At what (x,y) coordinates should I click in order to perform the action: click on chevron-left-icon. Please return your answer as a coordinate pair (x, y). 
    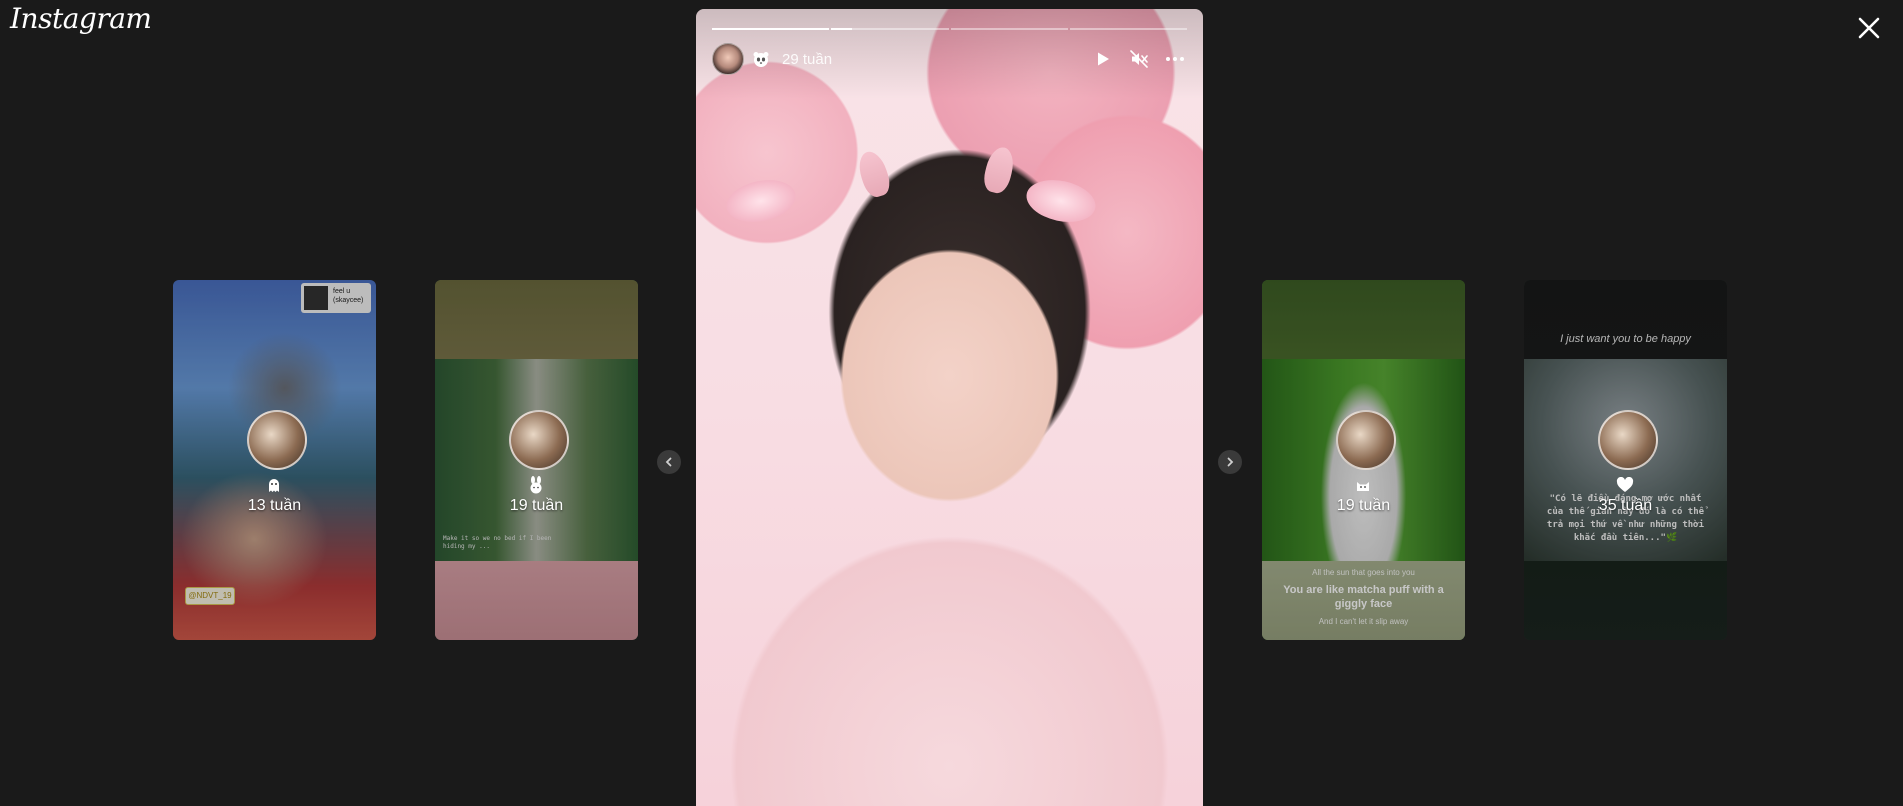
    Looking at the image, I should click on (668, 462).